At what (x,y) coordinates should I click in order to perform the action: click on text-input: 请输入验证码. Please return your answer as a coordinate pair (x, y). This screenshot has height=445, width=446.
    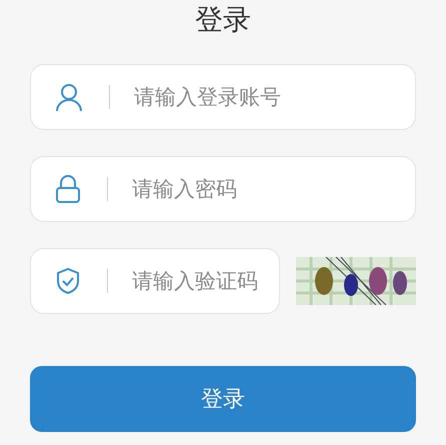
    Looking at the image, I should click on (205, 281).